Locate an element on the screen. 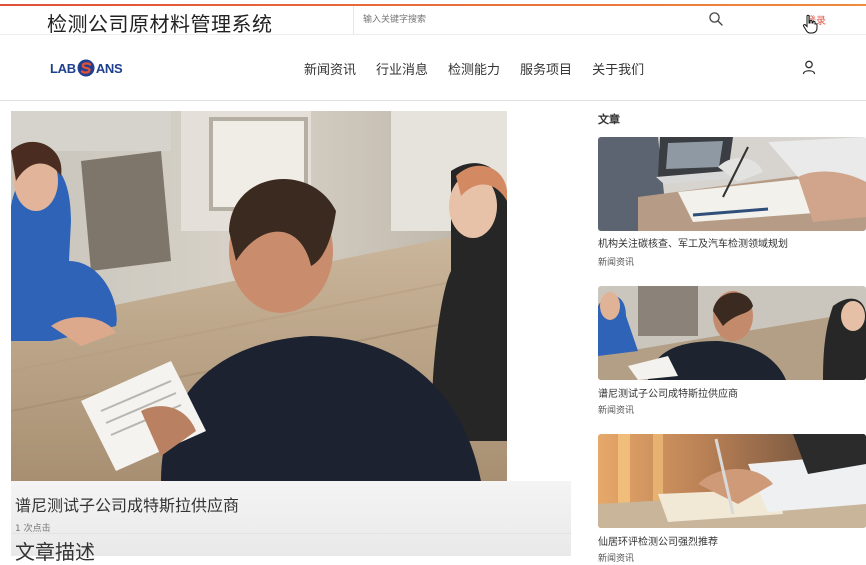 The image size is (866, 565). article-title-2: 谱尼测试子公司成特斯拉供应商 is located at coordinates (668, 392).